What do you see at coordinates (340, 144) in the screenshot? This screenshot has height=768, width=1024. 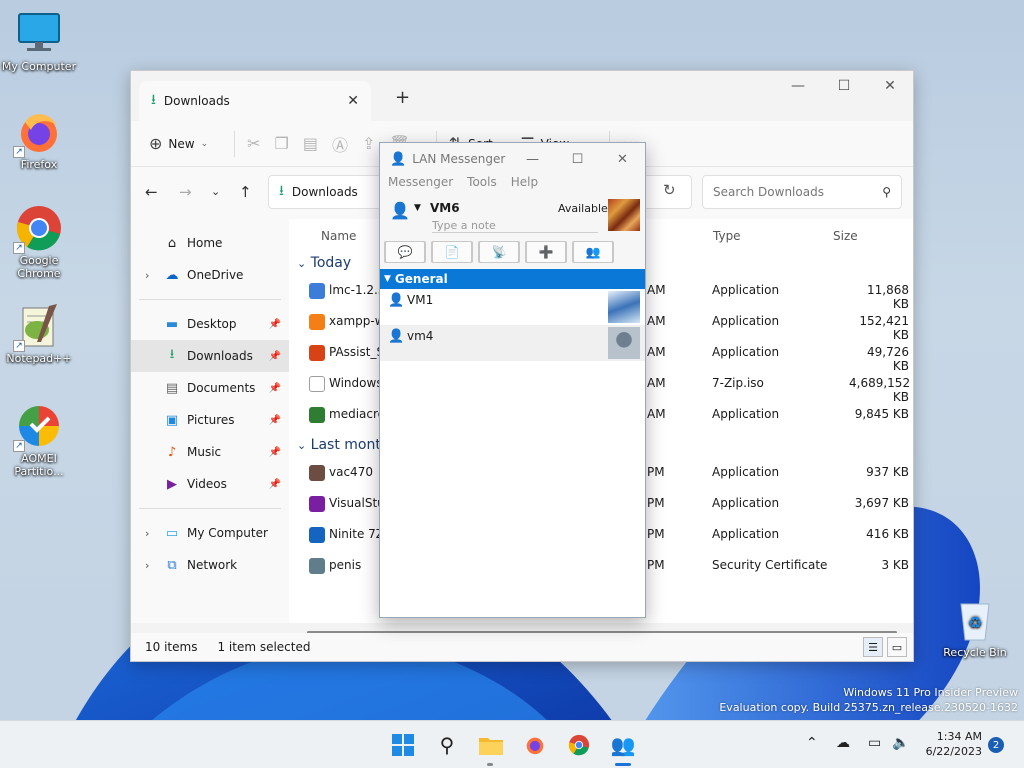 I see `rename-button: Ⓐ` at bounding box center [340, 144].